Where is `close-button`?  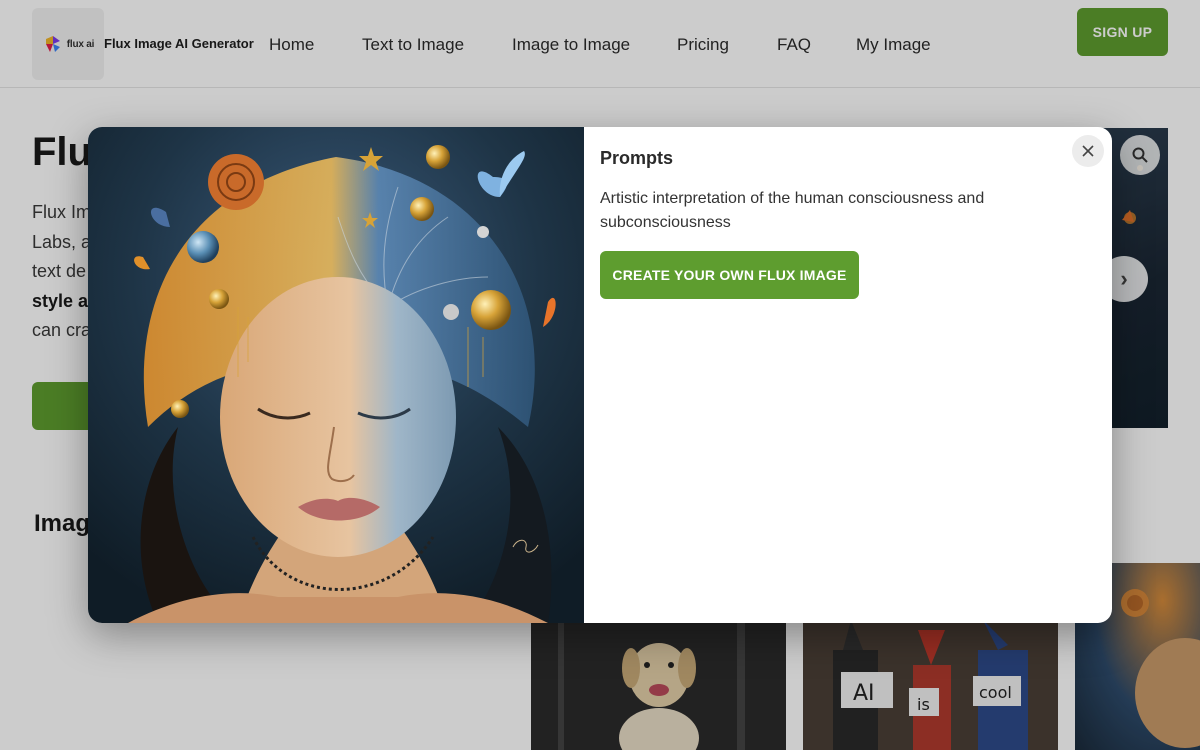 close-button is located at coordinates (1088, 151).